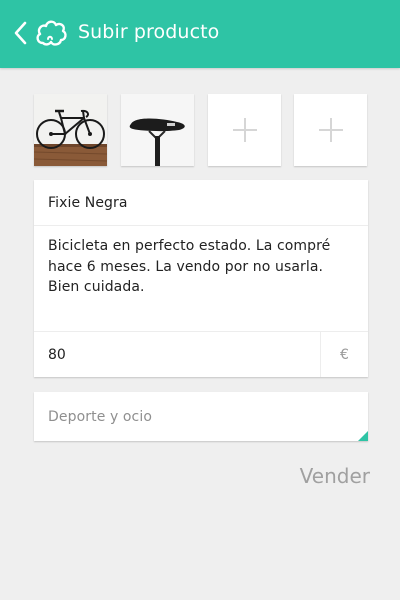  What do you see at coordinates (70, 130) in the screenshot?
I see `bicycle-photo` at bounding box center [70, 130].